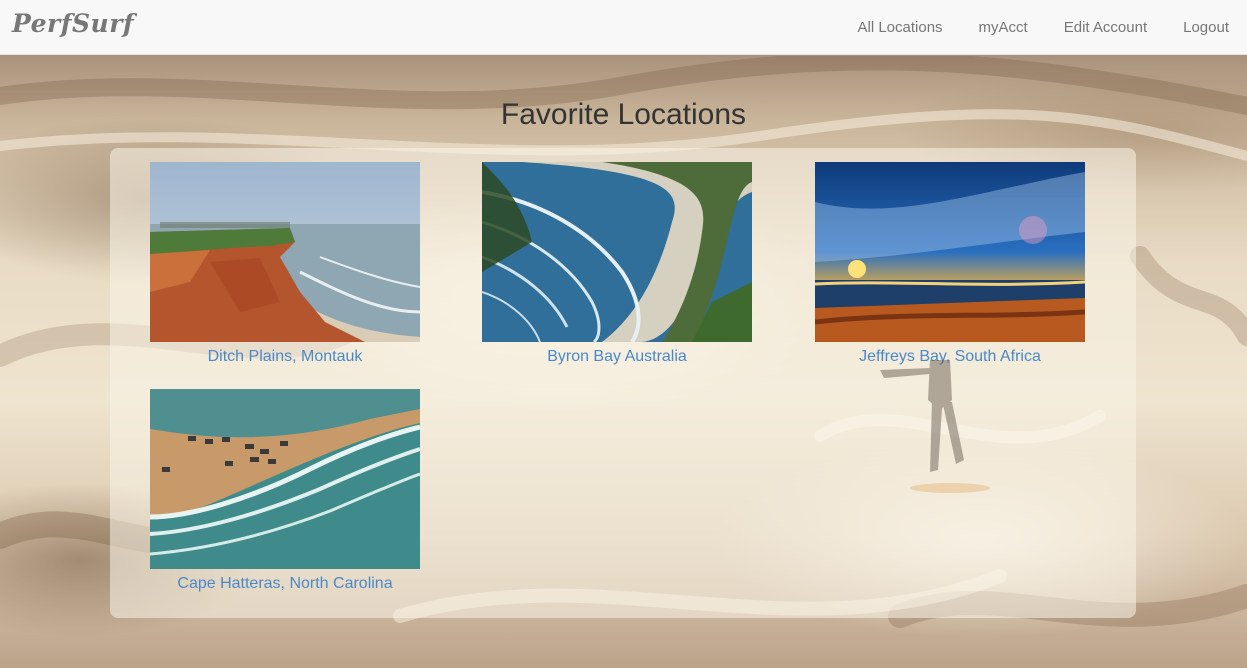  Describe the element at coordinates (73, 23) in the screenshot. I see `brand-logo: PerfSurf` at that location.